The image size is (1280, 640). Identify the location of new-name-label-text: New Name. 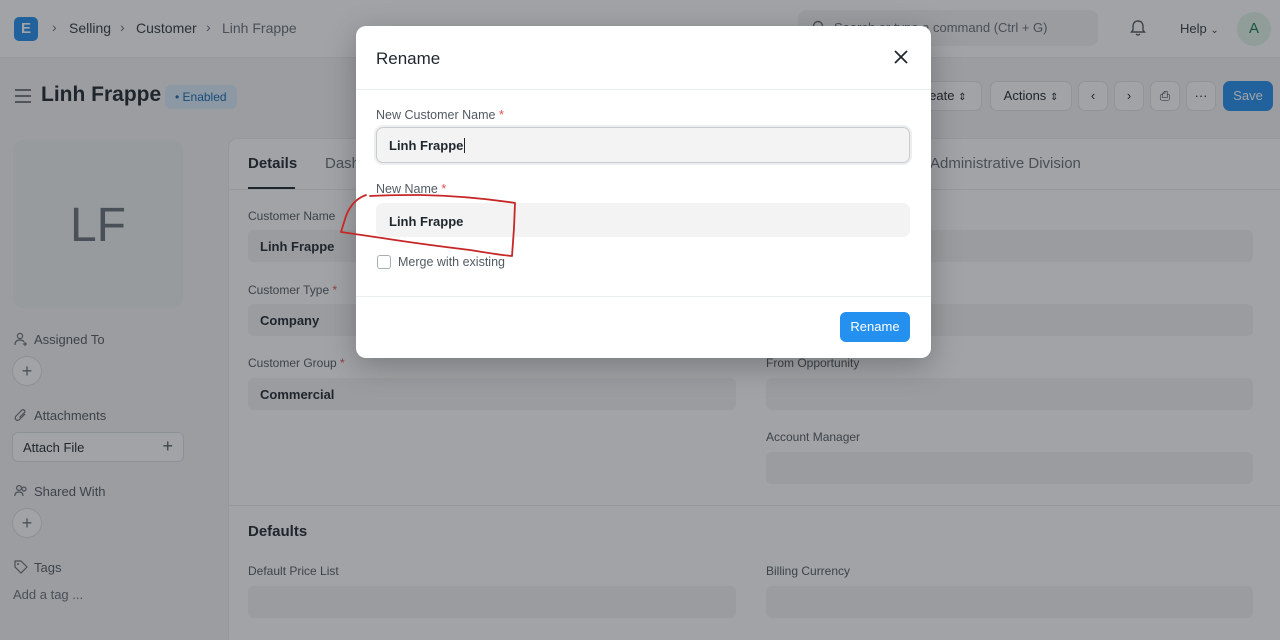
(407, 189).